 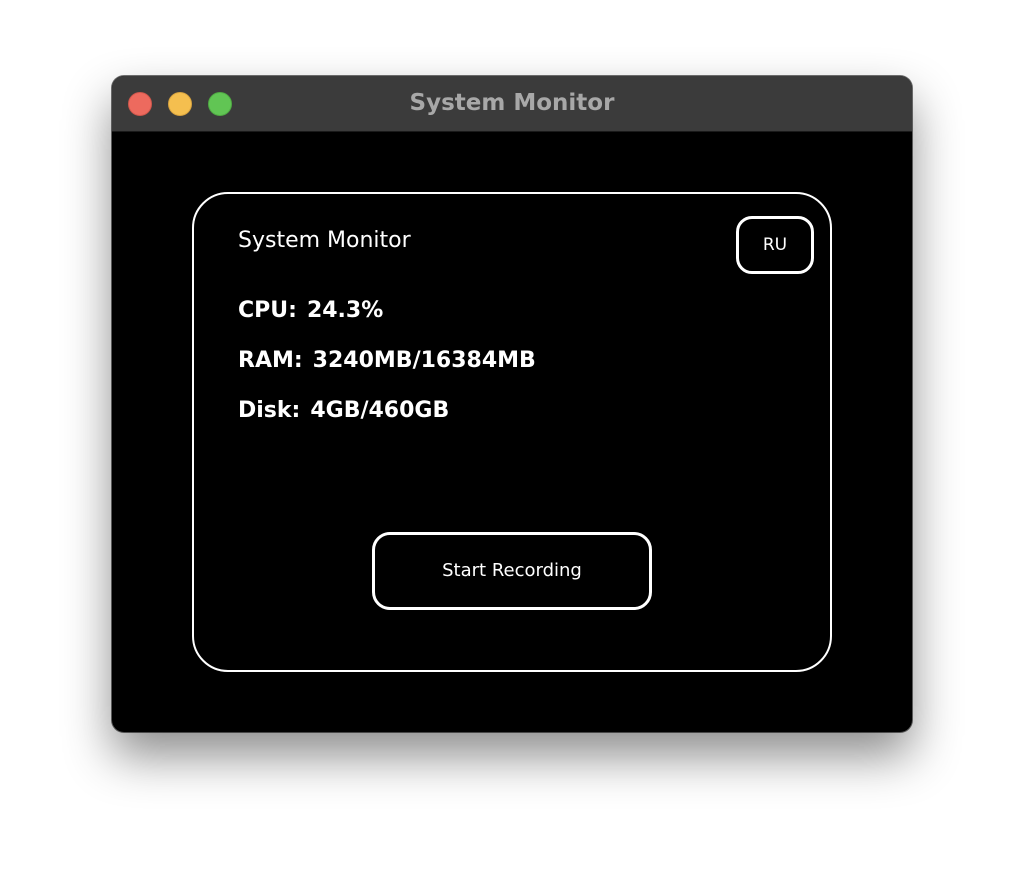 What do you see at coordinates (512, 571) in the screenshot?
I see `start-recording-button: Start Recording` at bounding box center [512, 571].